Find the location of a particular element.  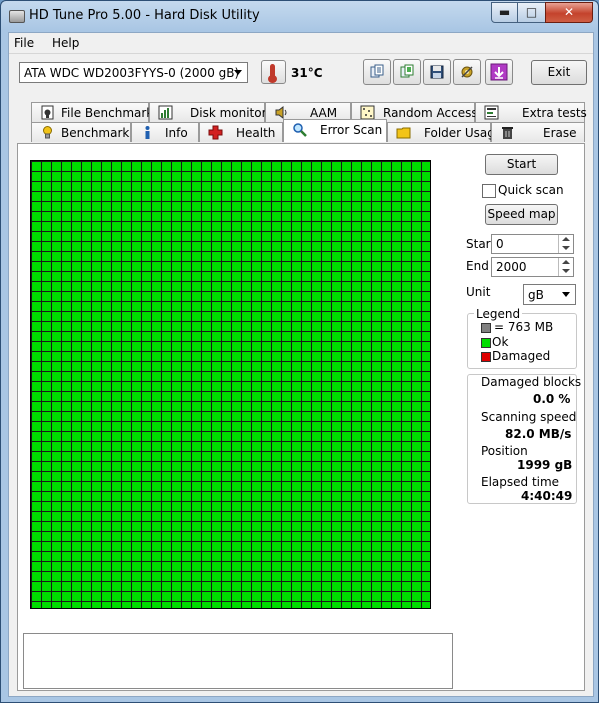

tab-error-scan: Error Scan is located at coordinates (335, 130).